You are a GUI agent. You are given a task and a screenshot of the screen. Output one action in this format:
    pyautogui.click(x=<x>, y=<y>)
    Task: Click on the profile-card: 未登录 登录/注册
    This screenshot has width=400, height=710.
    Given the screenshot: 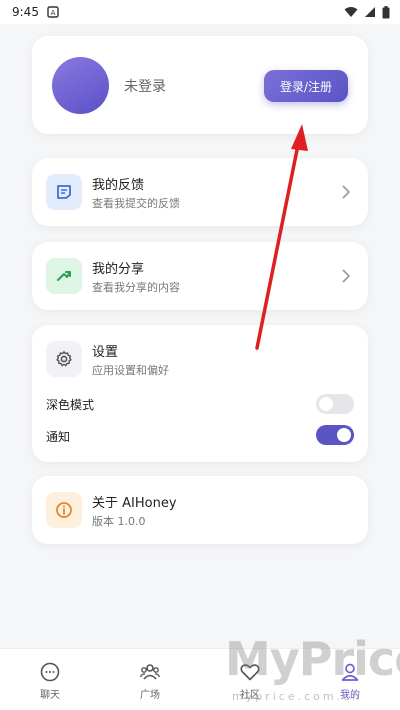 What is the action you would take?
    pyautogui.click(x=200, y=85)
    